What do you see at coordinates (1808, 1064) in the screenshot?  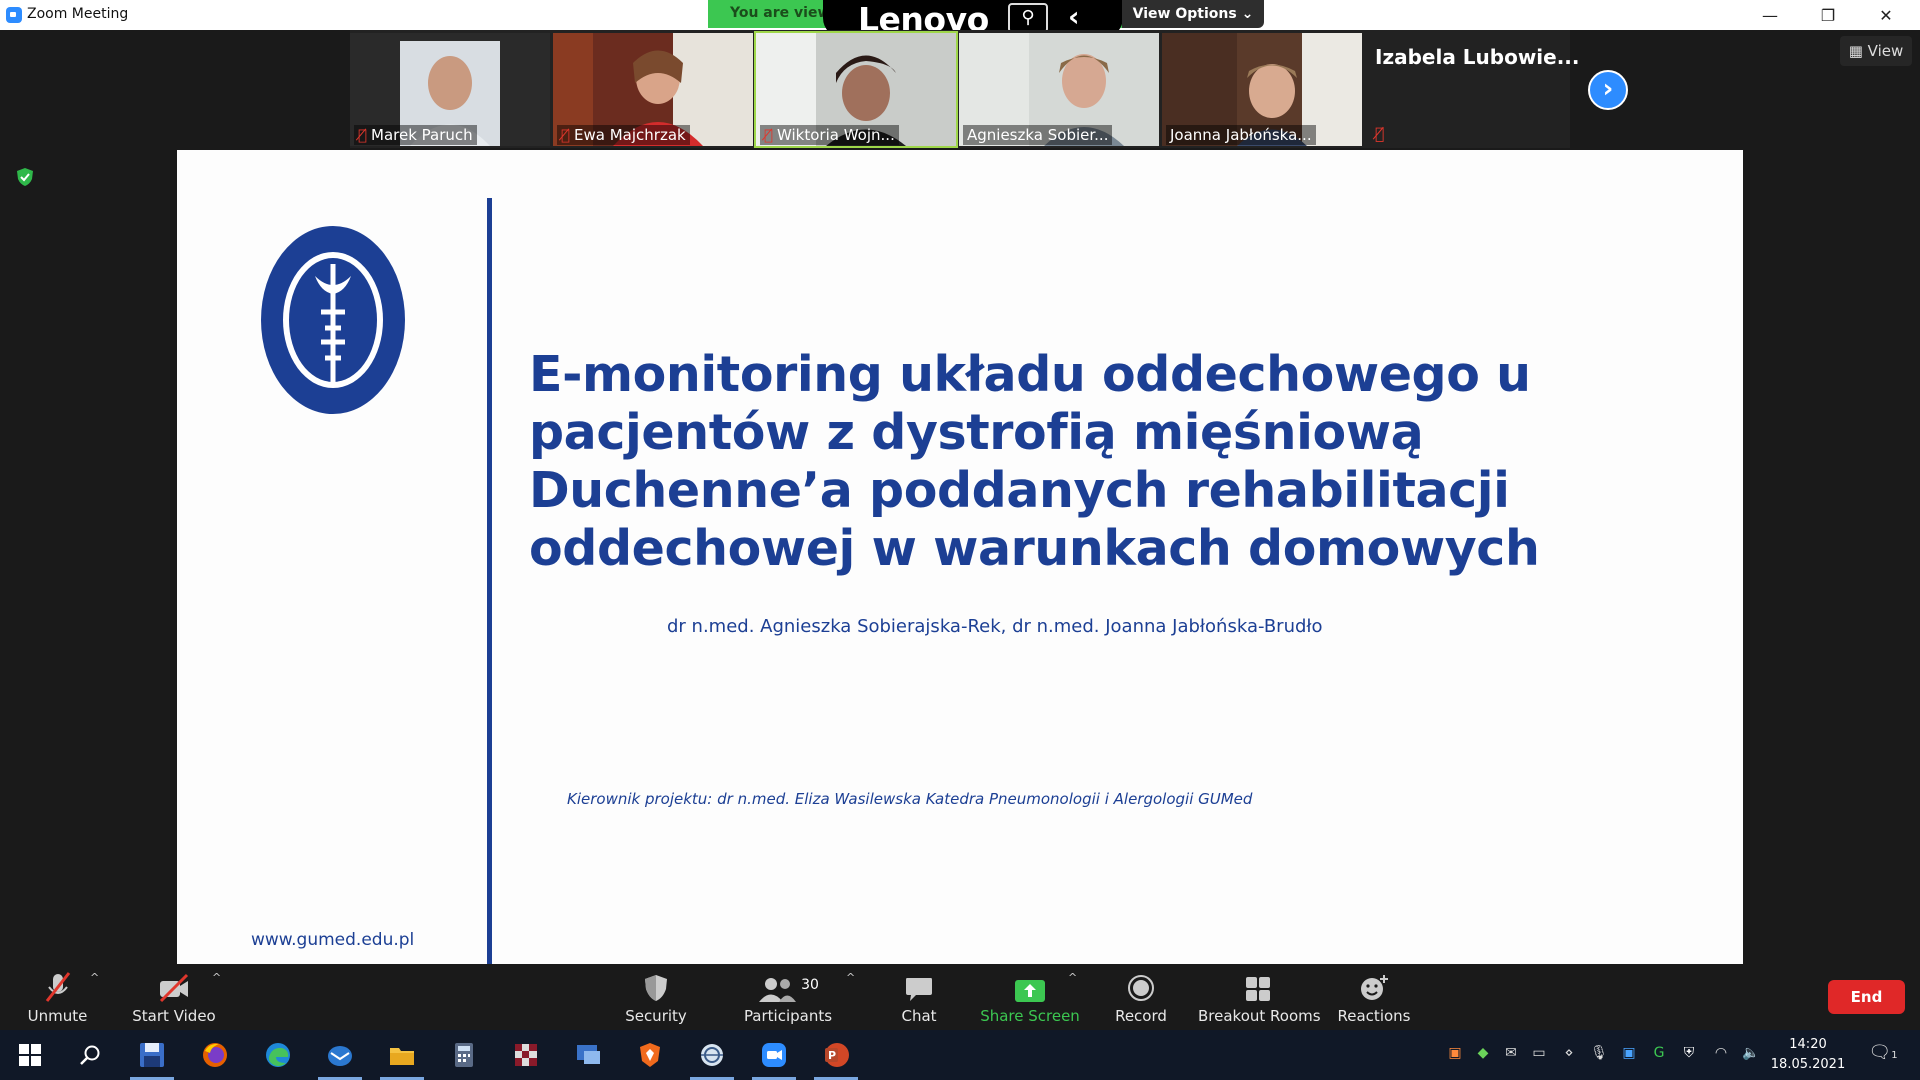 I see `clock-date: 18.05.2021` at bounding box center [1808, 1064].